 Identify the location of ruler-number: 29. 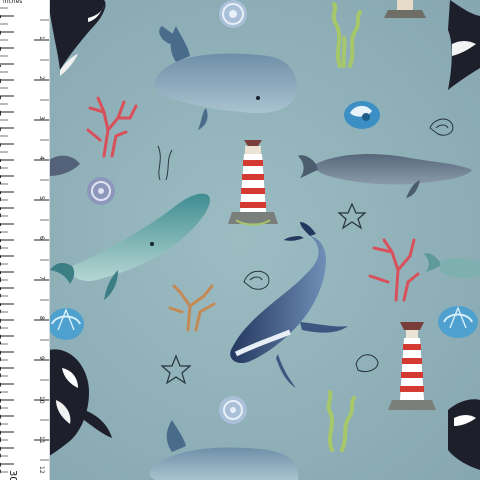
(1, 468).